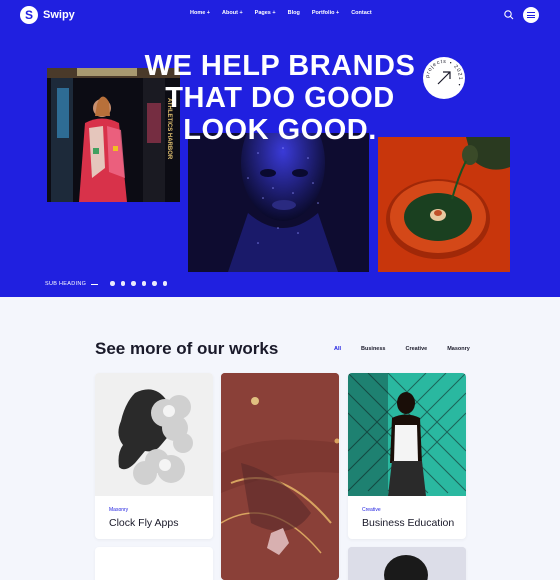 The image size is (560, 580). I want to click on sub-heading-divider, so click(94, 284).